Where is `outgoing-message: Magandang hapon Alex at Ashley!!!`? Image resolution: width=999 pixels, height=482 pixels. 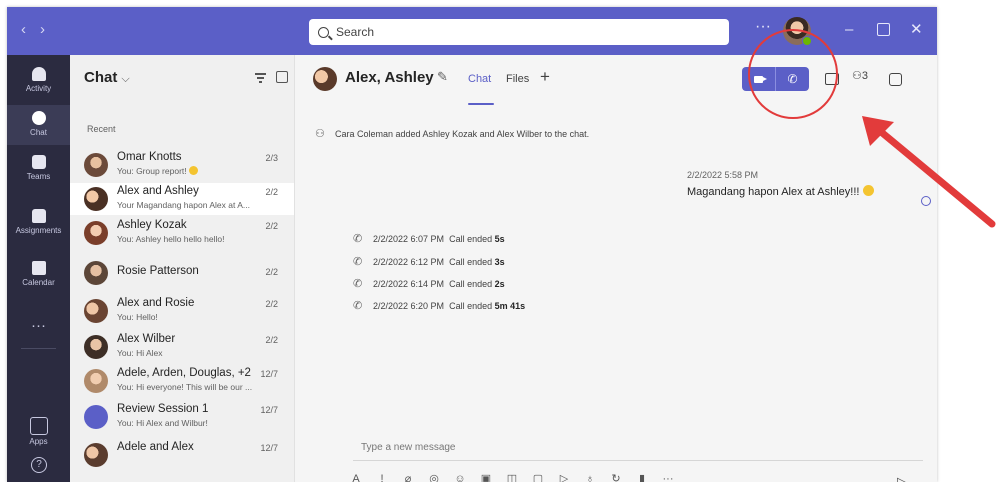
outgoing-message: Magandang hapon Alex at Ashley!!! is located at coordinates (781, 191).